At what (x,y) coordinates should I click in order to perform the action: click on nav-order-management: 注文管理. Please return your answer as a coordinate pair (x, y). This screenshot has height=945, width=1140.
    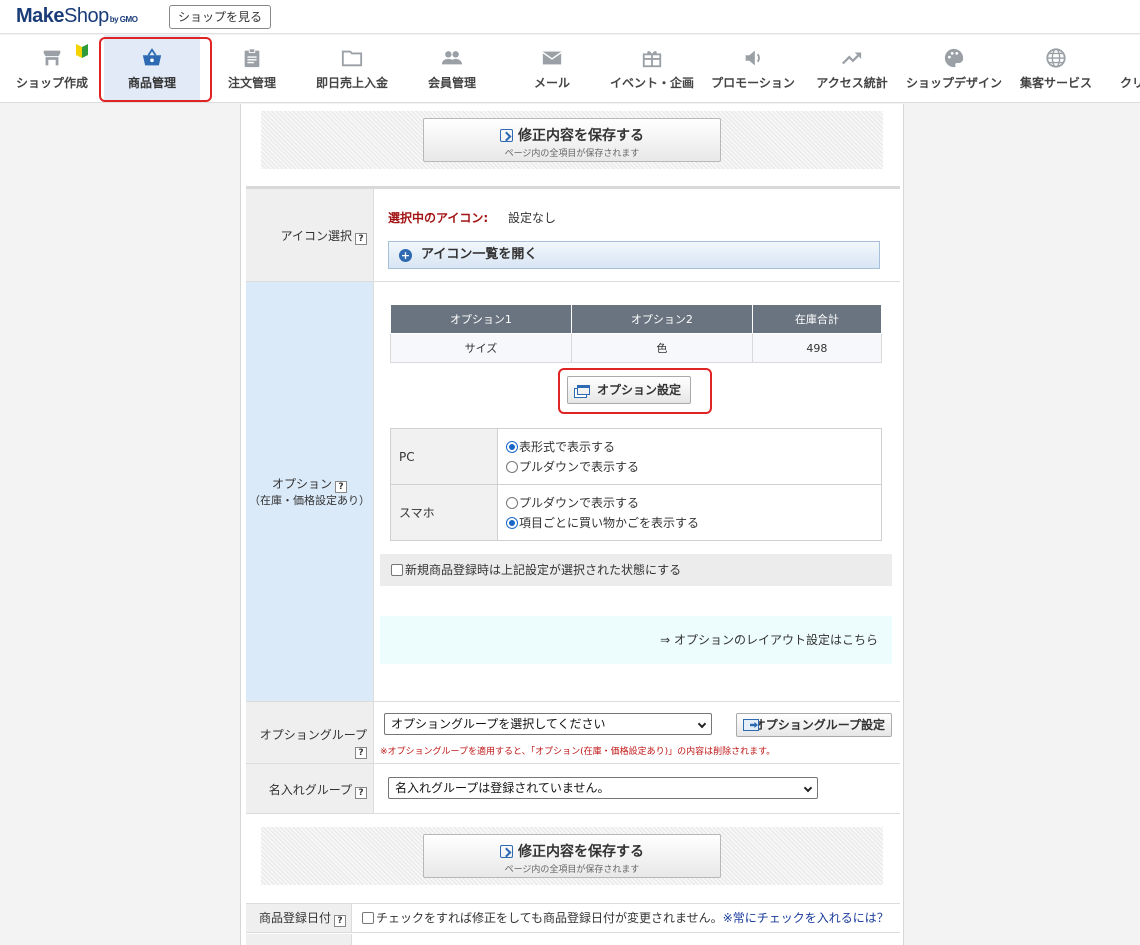
    Looking at the image, I should click on (252, 68).